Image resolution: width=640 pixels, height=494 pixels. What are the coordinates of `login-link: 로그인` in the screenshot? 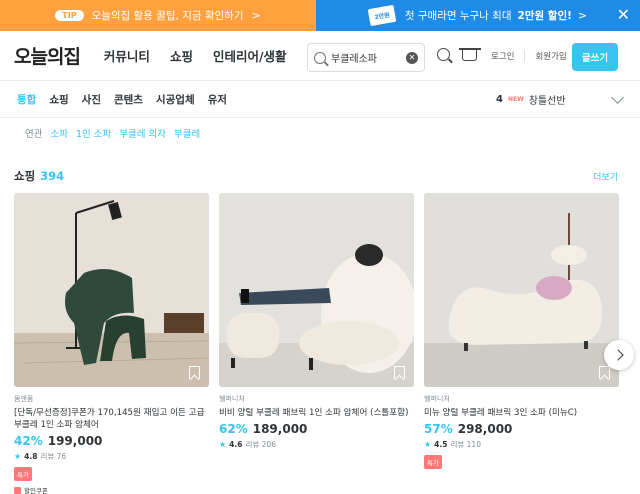 It's located at (502, 56).